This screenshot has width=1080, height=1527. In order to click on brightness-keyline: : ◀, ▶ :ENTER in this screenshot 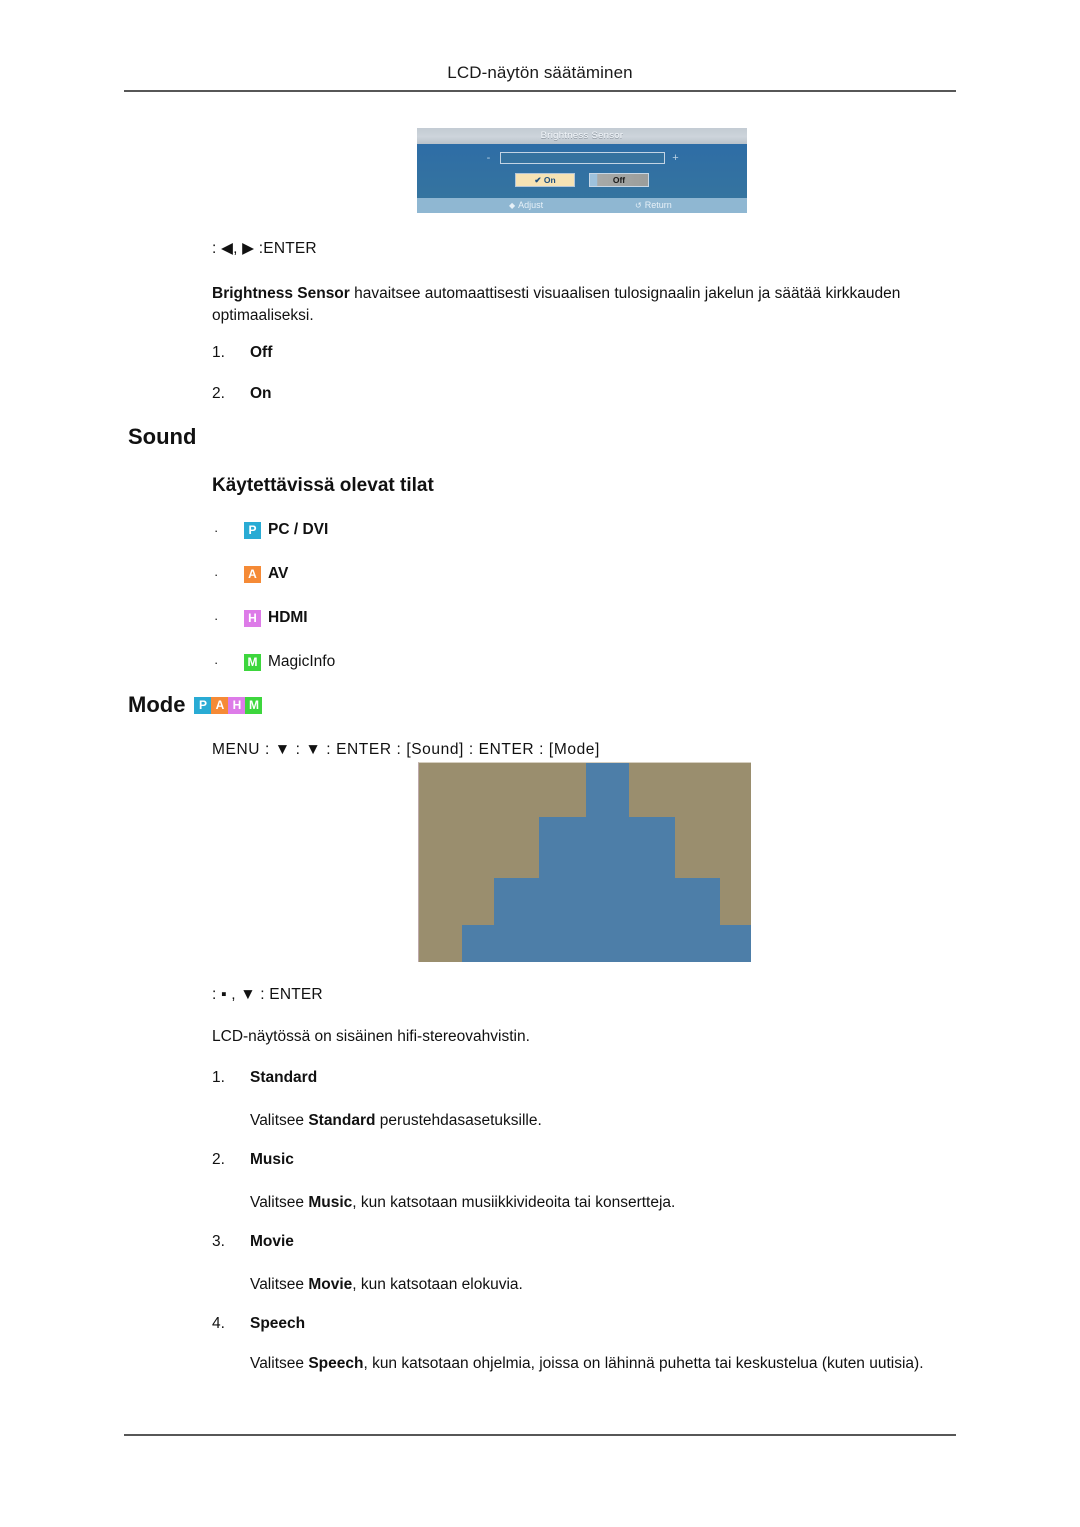, I will do `click(264, 248)`.